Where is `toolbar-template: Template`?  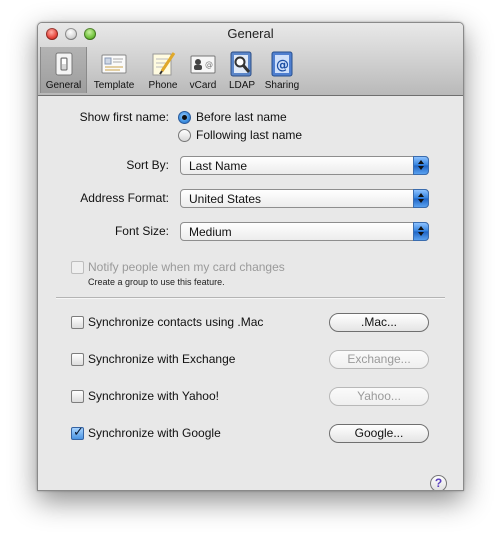 toolbar-template: Template is located at coordinates (114, 70).